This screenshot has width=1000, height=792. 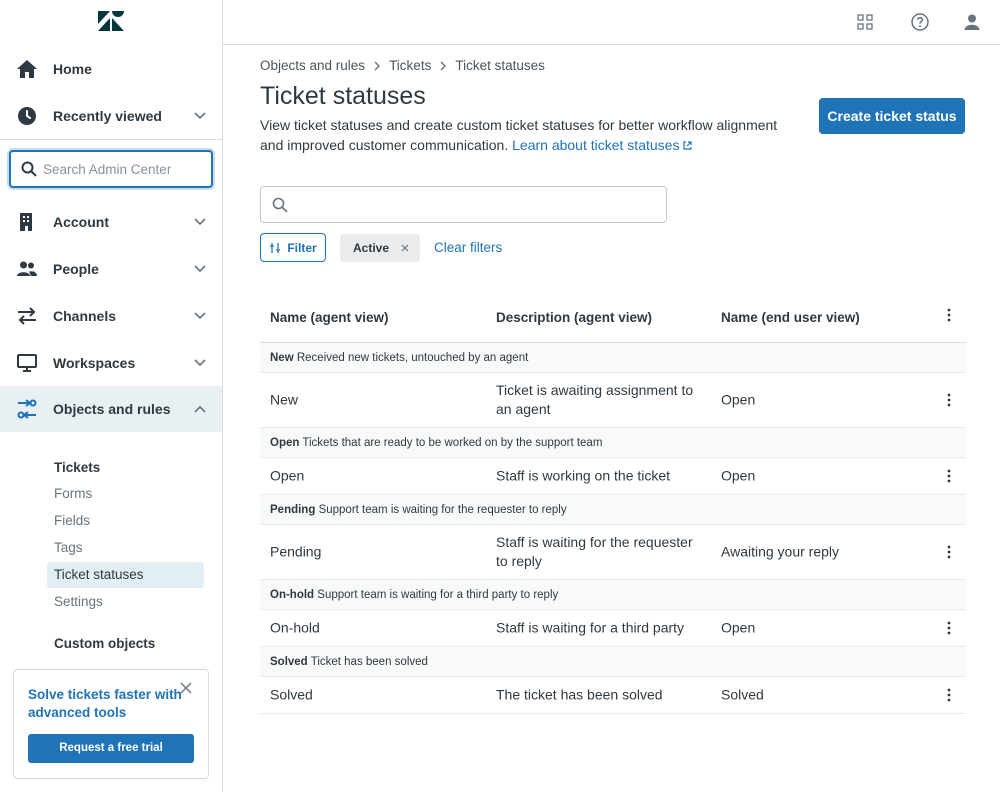 I want to click on create-ticket-status-button: Create ticket status, so click(x=892, y=116).